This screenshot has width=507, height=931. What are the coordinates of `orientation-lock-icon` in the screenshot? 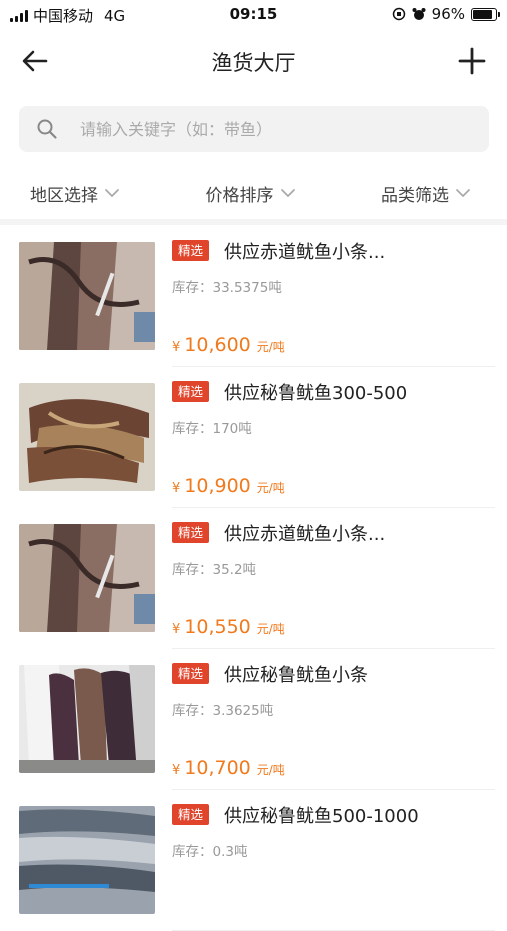 It's located at (398, 14).